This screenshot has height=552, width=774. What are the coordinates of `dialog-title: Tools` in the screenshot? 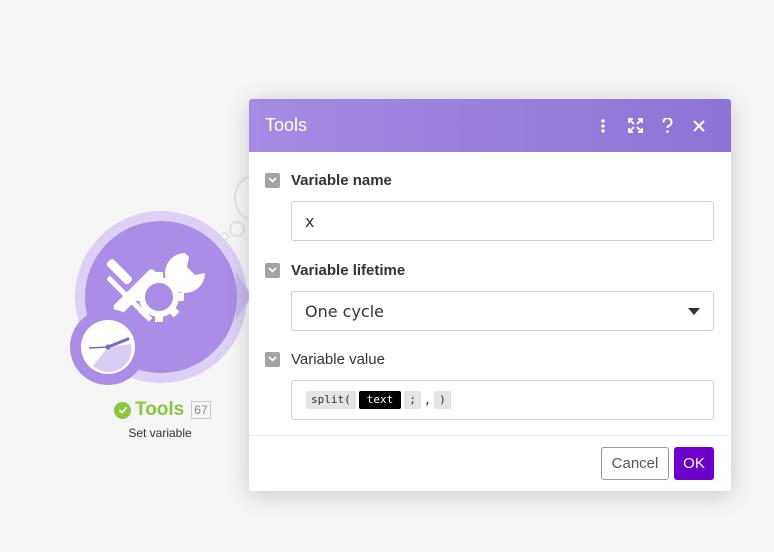 It's located at (286, 125).